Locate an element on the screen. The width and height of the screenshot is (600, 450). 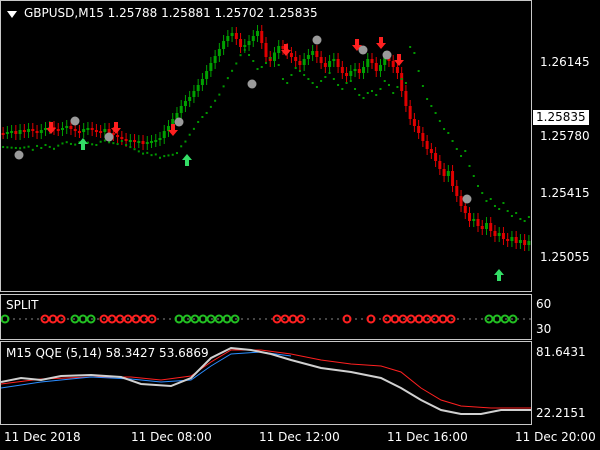
chart-menu-triangle-icon is located at coordinates (12, 14).